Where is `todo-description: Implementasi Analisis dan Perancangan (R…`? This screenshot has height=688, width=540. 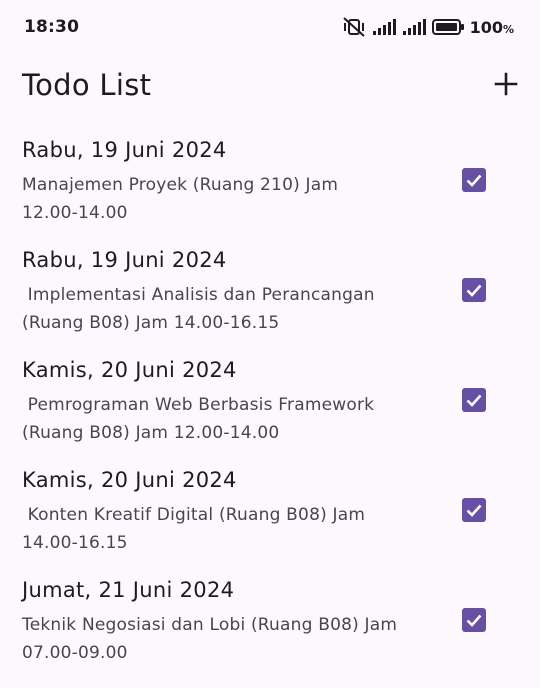 todo-description: Implementasi Analisis dan Perancangan (R… is located at coordinates (198, 309).